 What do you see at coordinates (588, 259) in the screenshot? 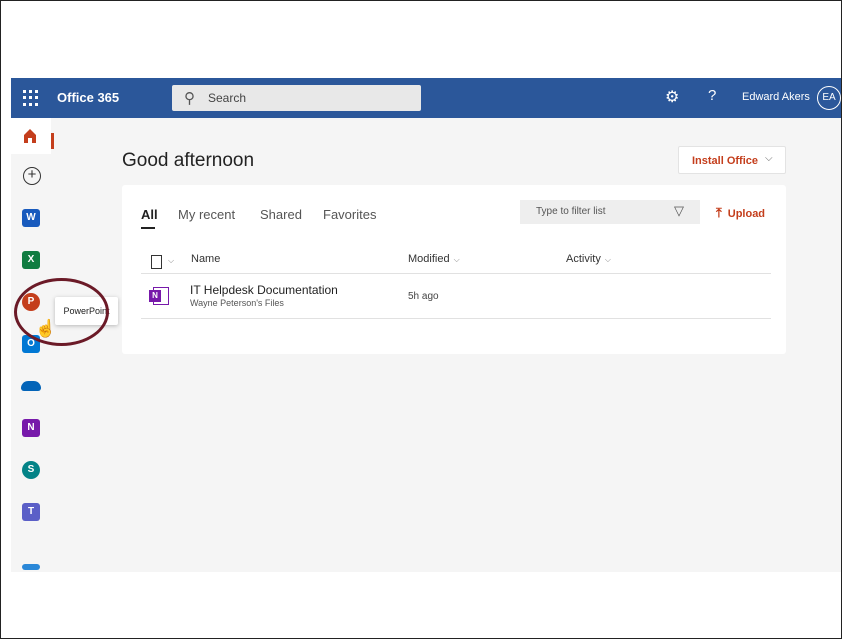
I see `column-activity: Activity ⌵` at bounding box center [588, 259].